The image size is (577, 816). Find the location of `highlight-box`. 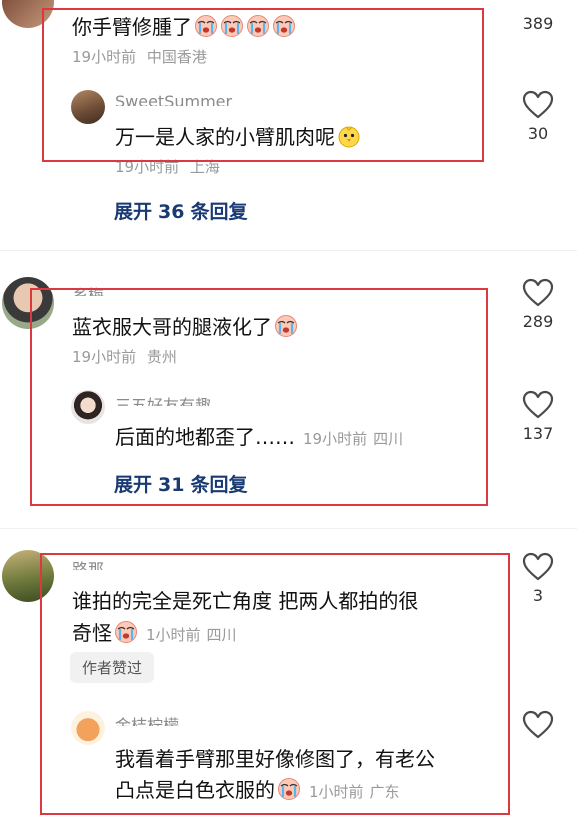

highlight-box is located at coordinates (263, 85).